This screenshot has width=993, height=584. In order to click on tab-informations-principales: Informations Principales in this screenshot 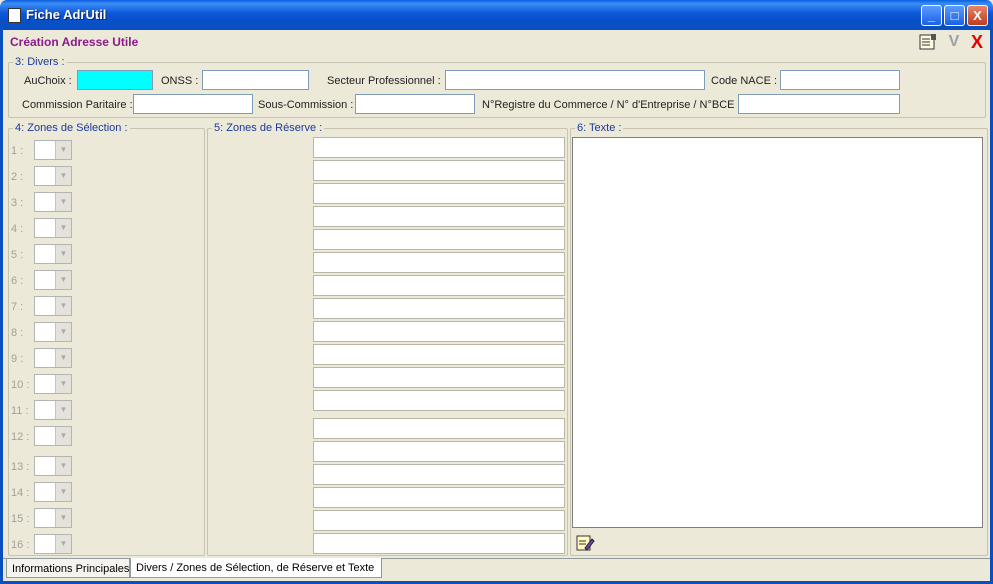, I will do `click(68, 568)`.